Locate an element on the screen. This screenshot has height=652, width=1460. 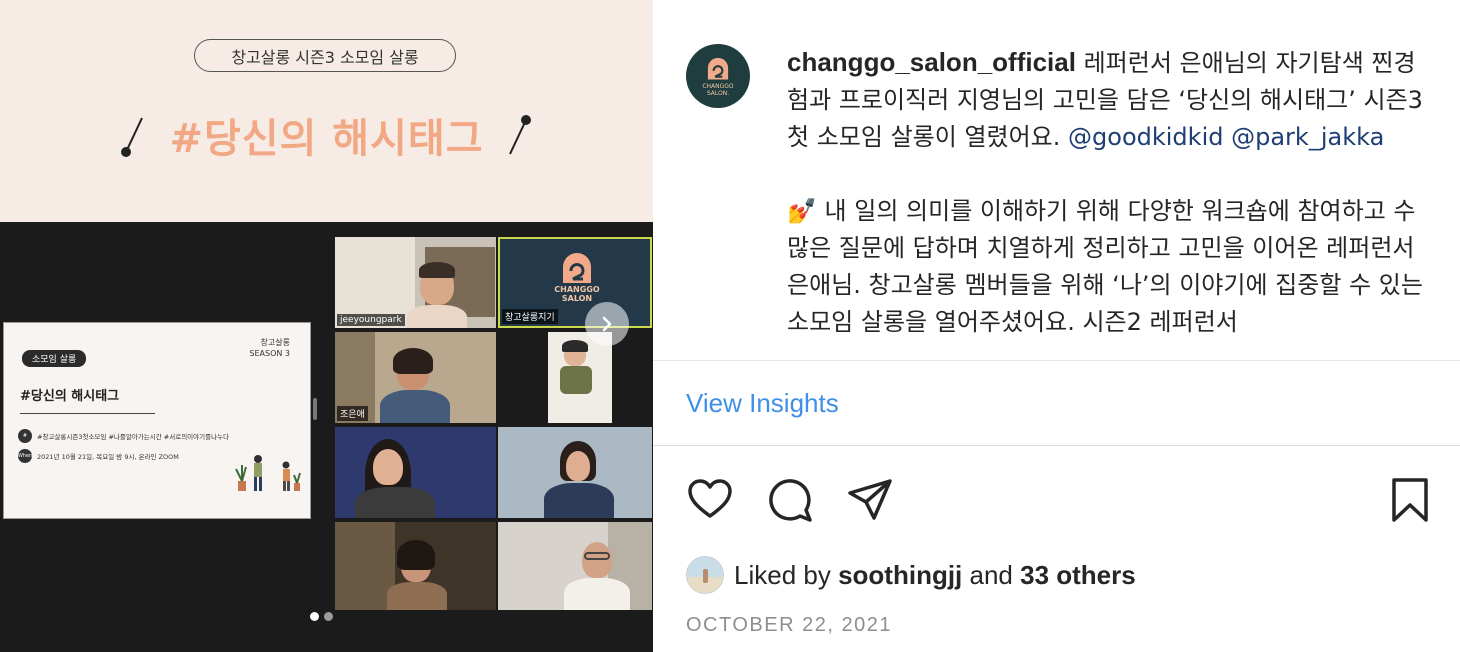
post-date: OCTOBER 22, 2021 is located at coordinates (789, 625).